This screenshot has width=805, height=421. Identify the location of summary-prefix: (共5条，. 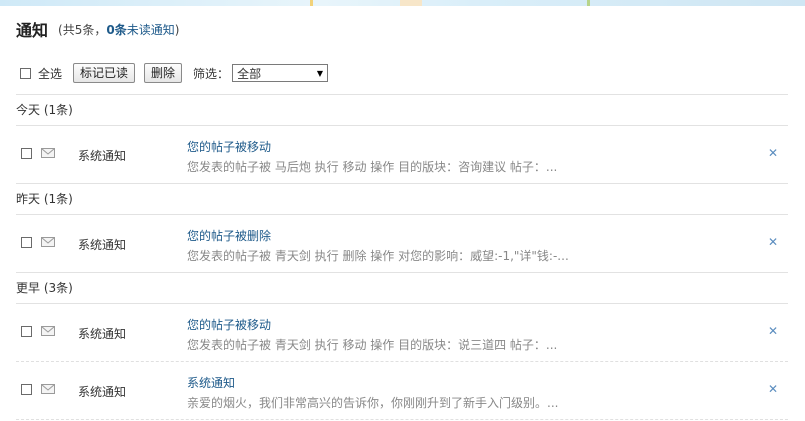
(82, 29).